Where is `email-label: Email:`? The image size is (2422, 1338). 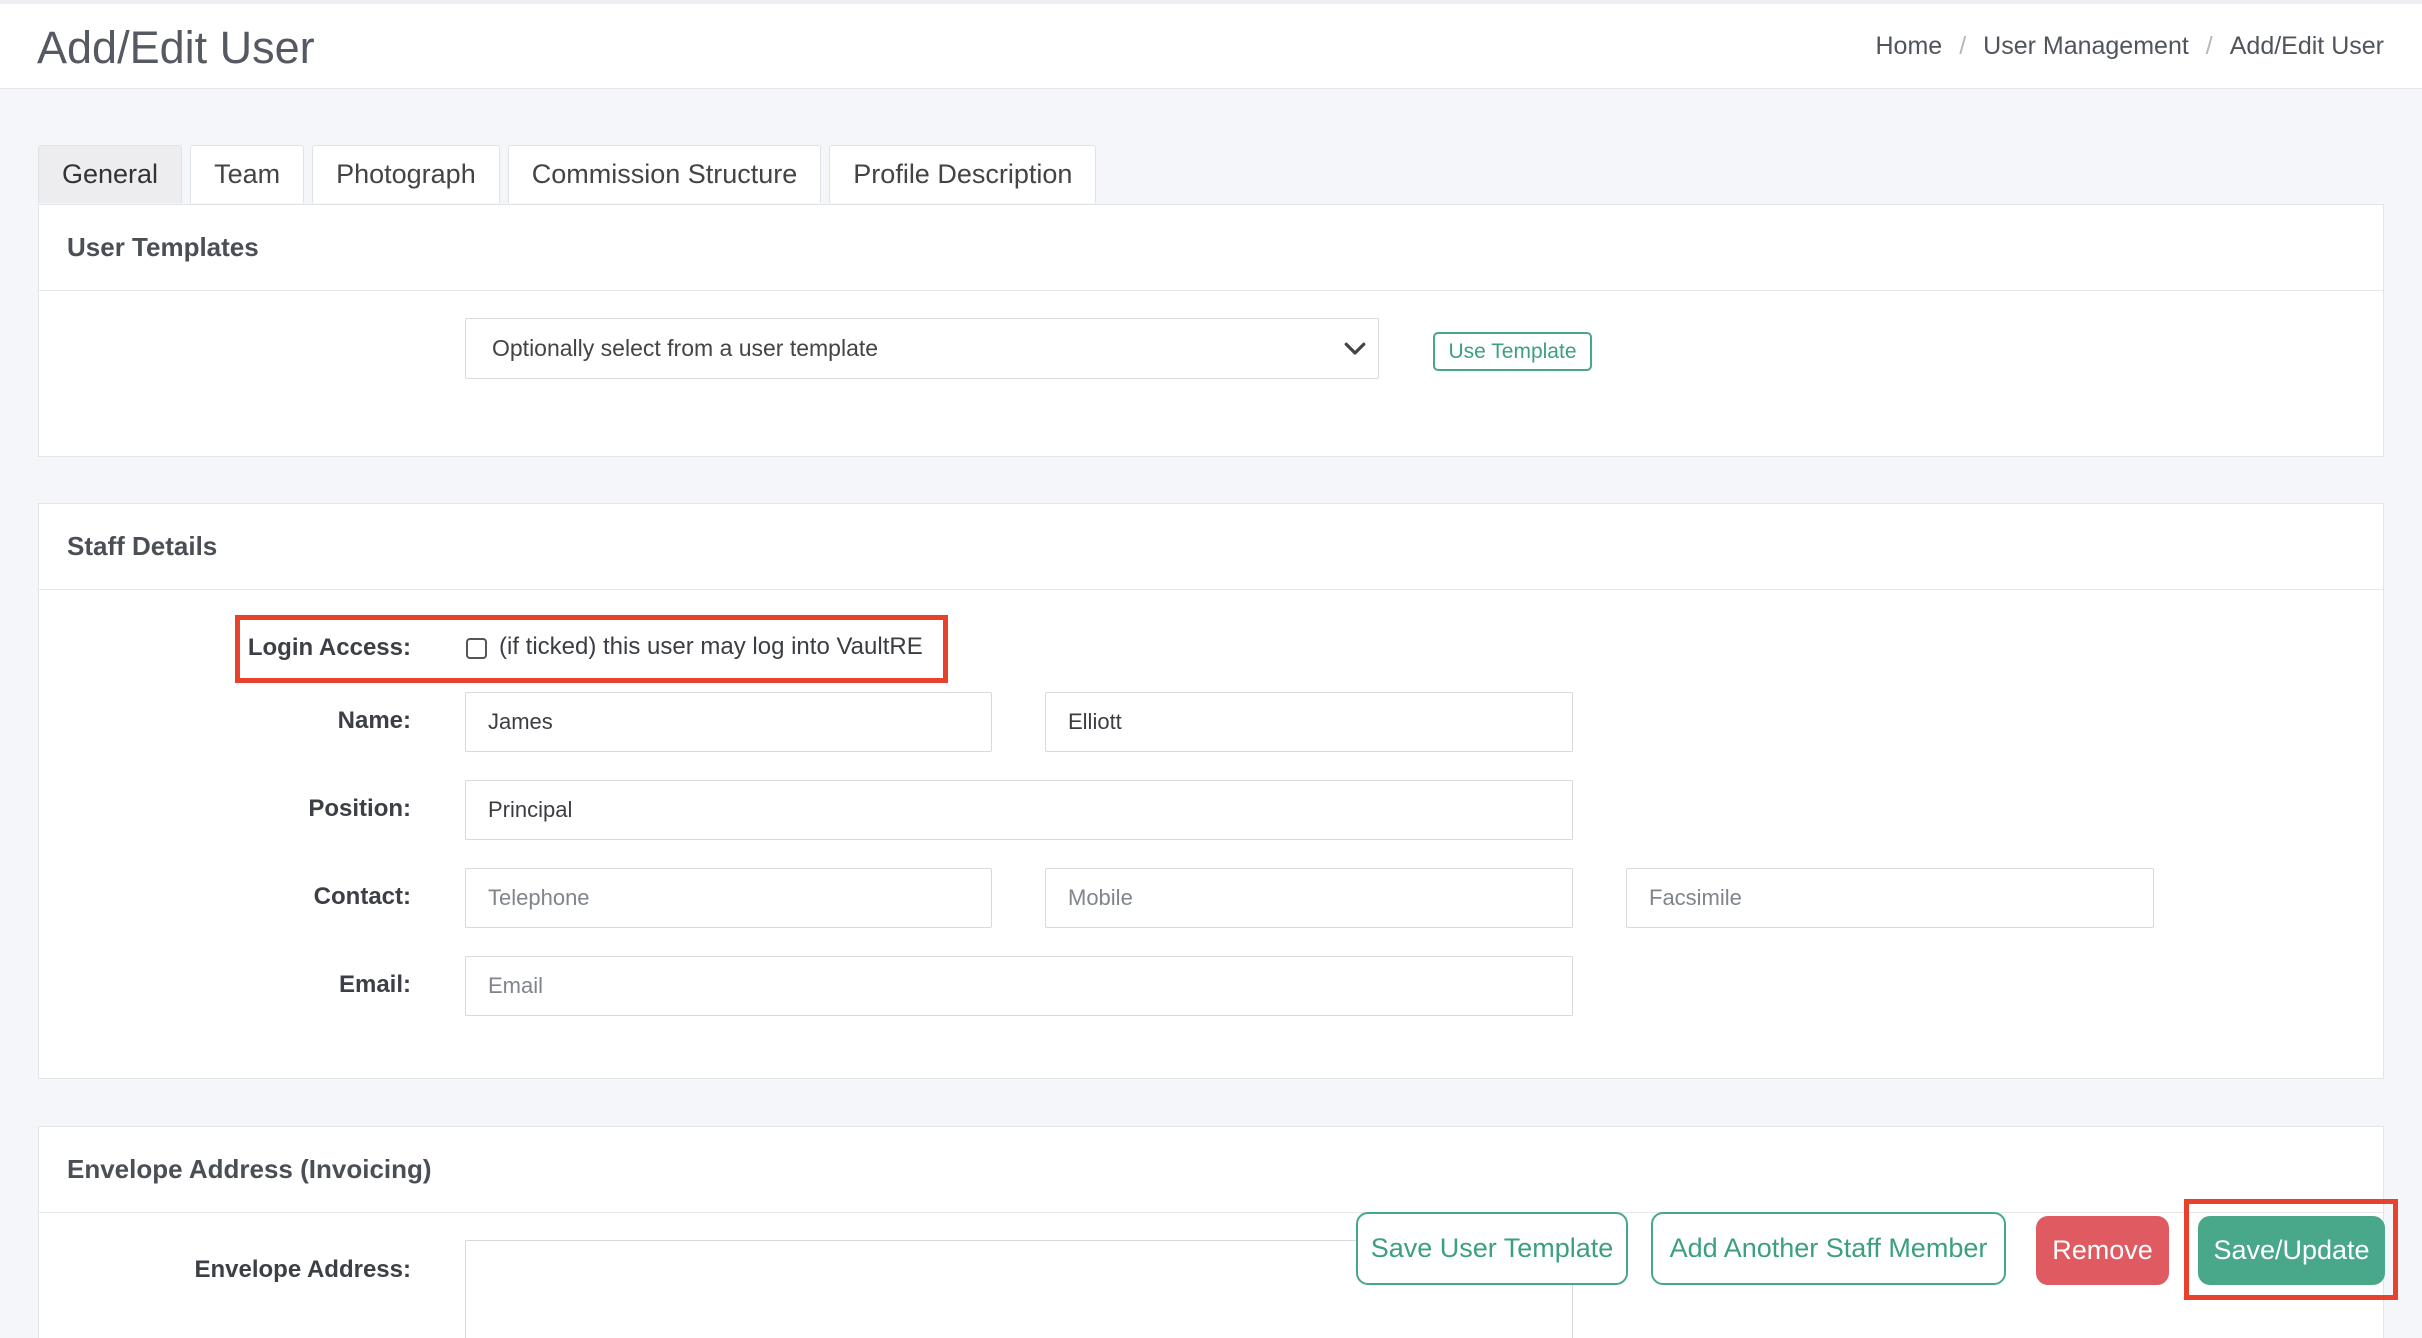 email-label: Email: is located at coordinates (374, 984).